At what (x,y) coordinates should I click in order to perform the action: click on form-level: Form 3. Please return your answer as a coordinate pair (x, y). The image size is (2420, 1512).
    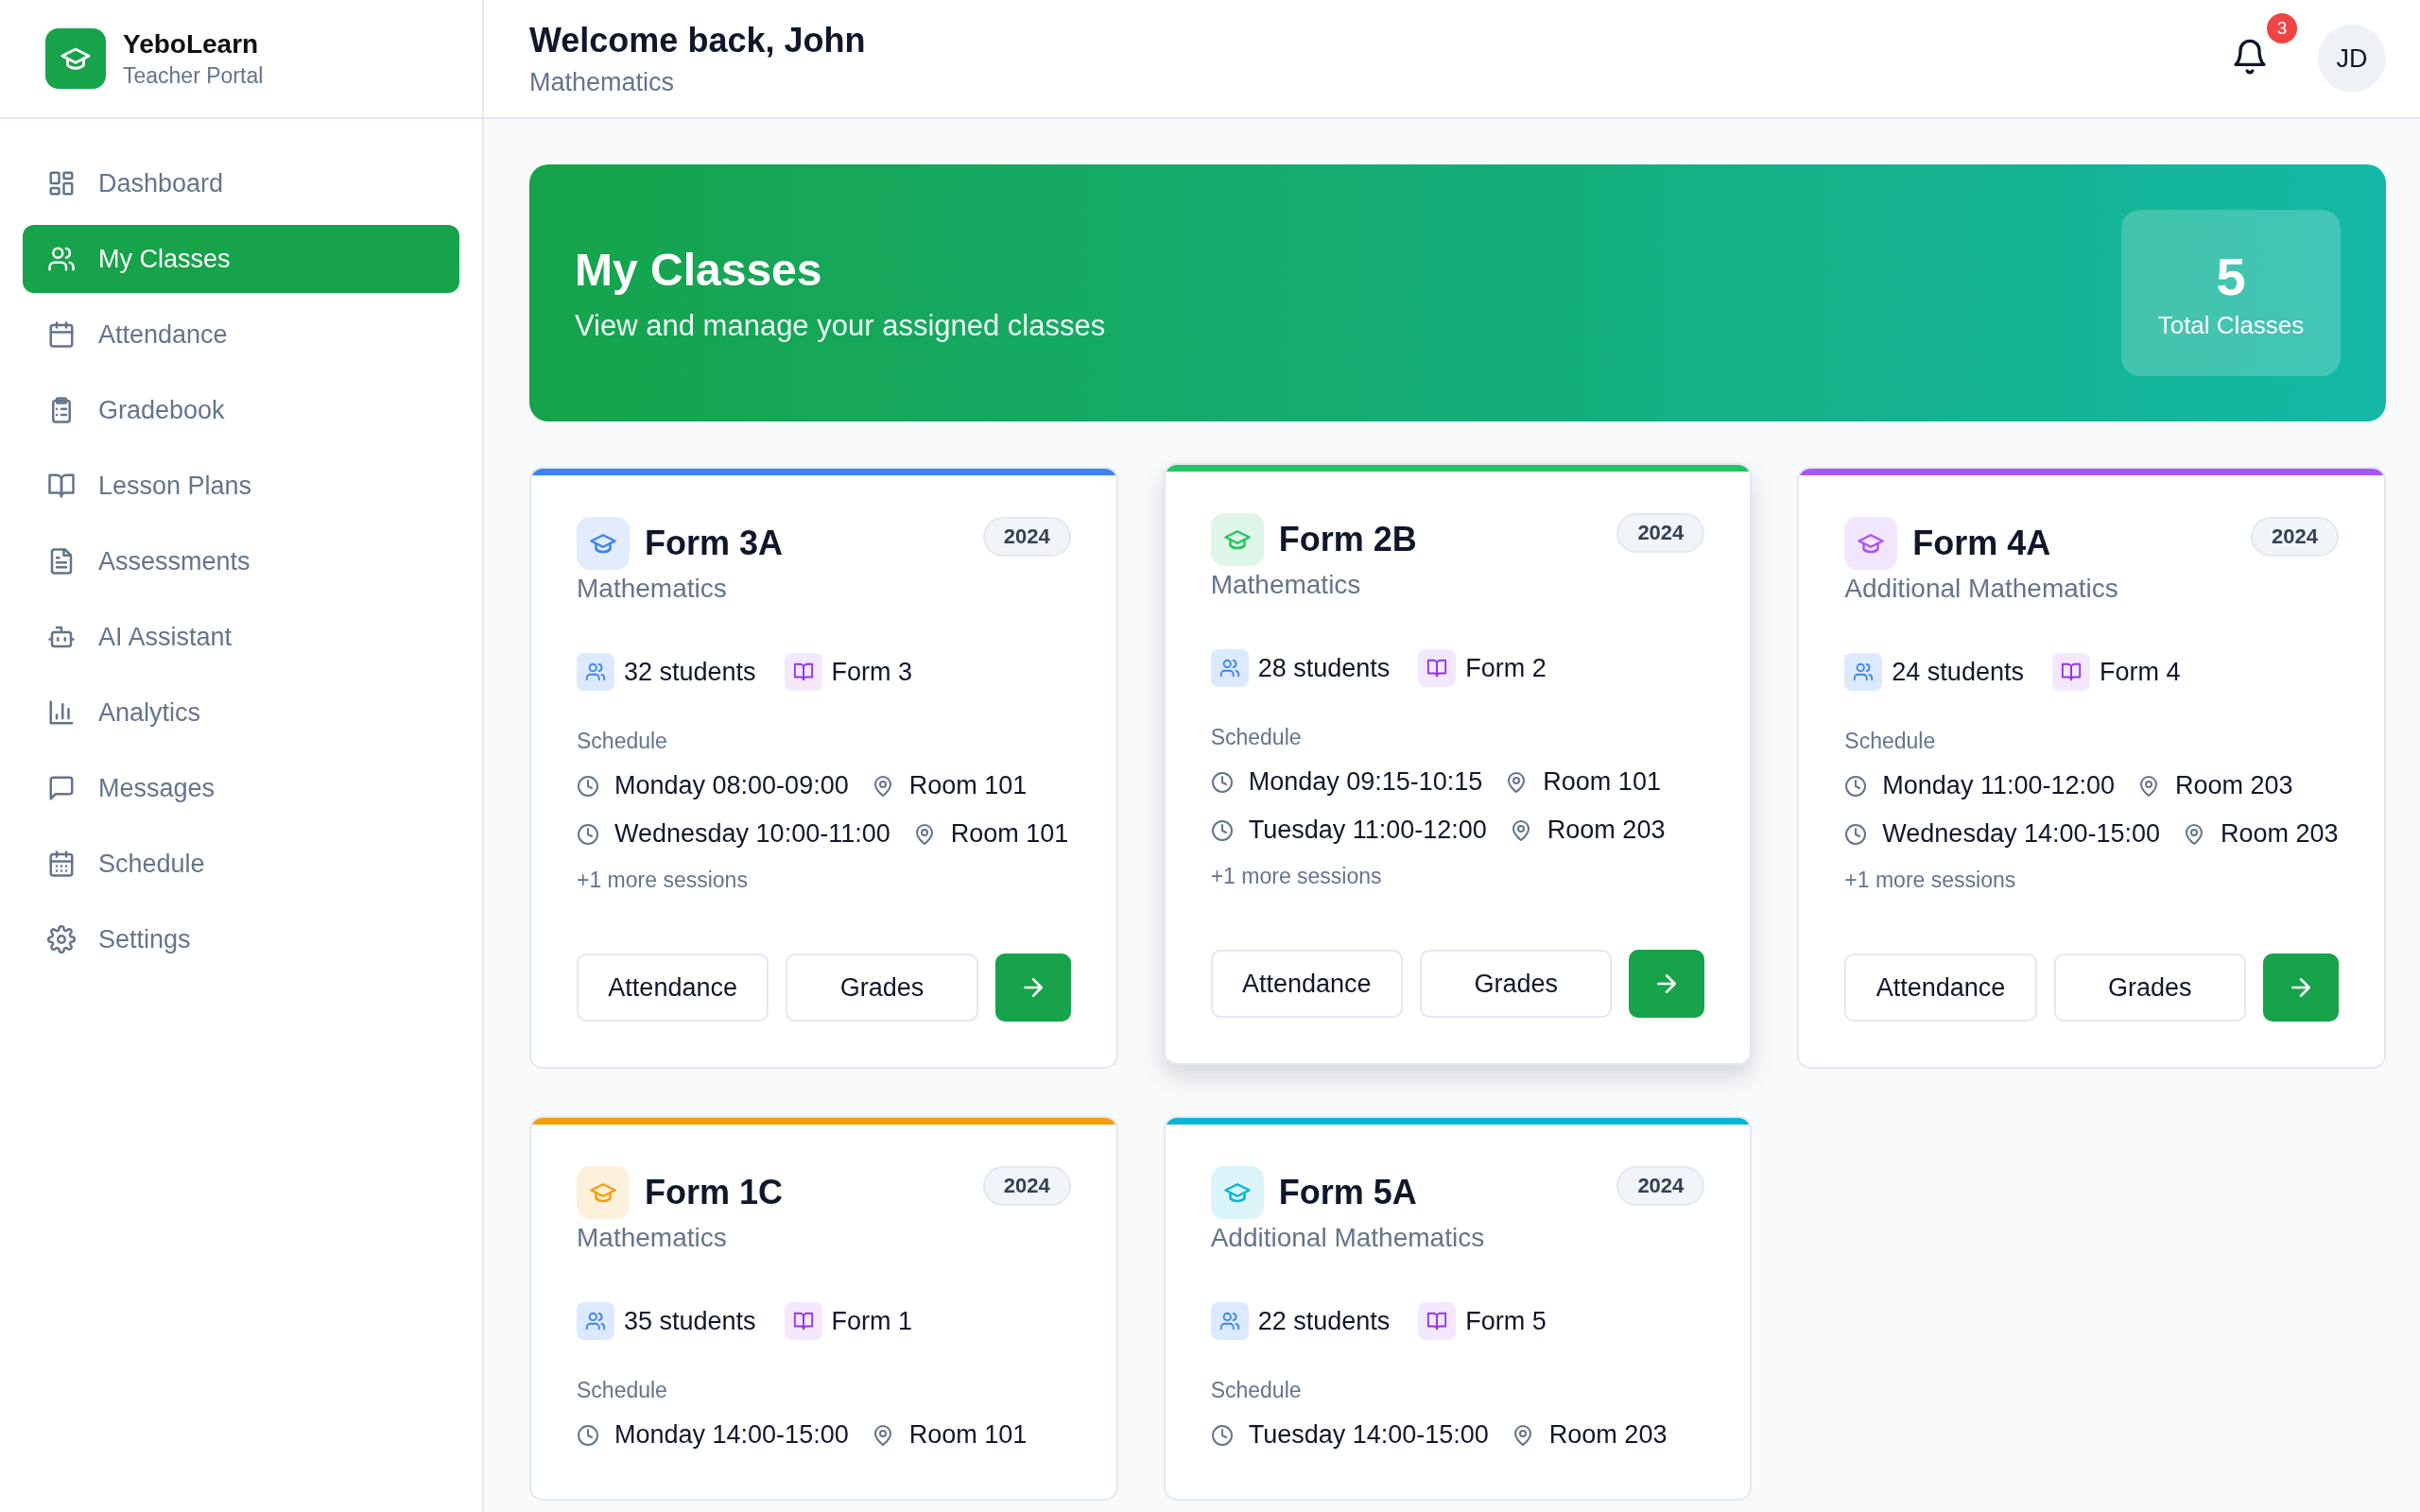
    Looking at the image, I should click on (872, 672).